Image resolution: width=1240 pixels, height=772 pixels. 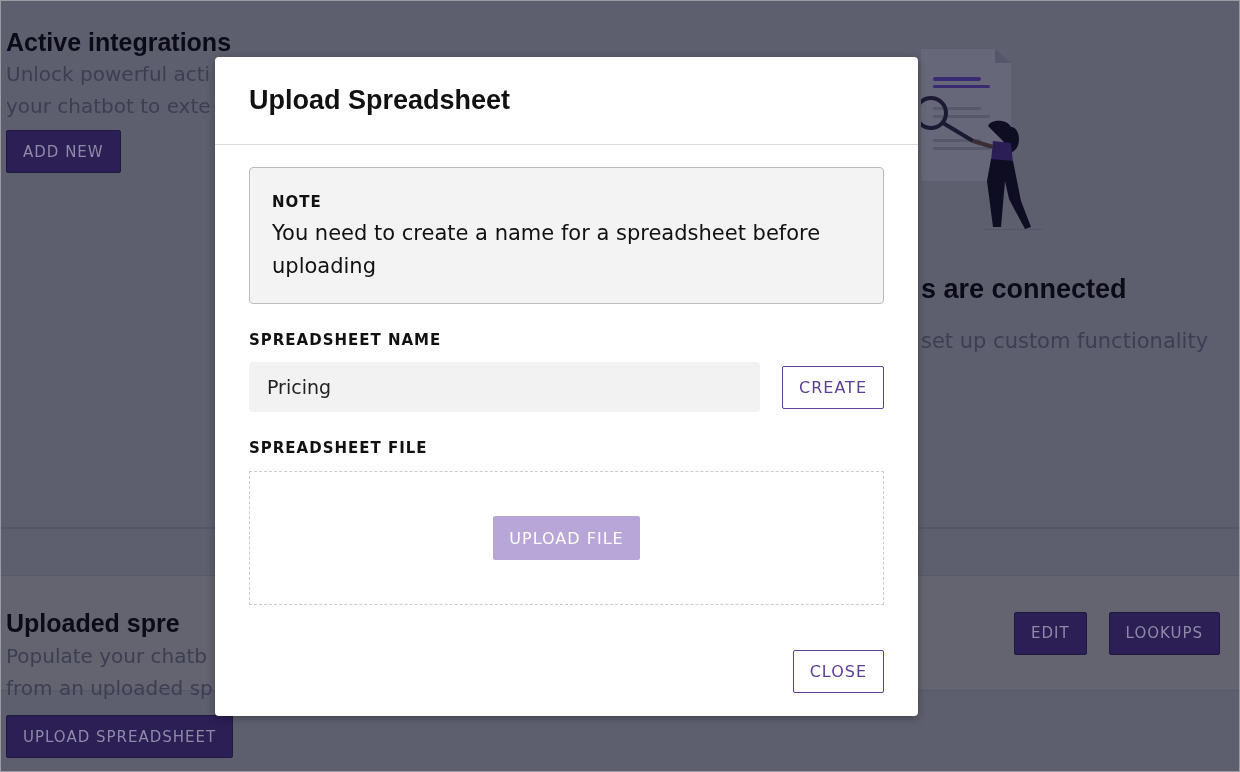 What do you see at coordinates (63, 152) in the screenshot?
I see `add-new-button: ADD NEW` at bounding box center [63, 152].